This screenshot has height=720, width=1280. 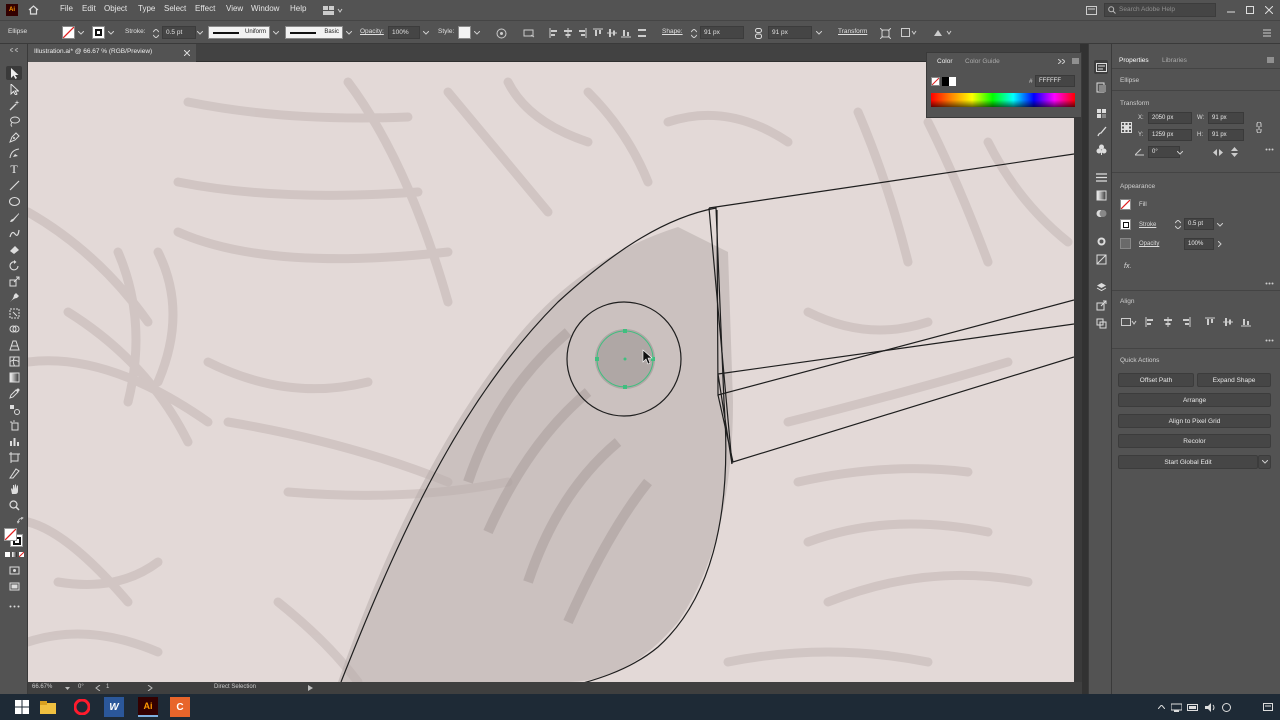 What do you see at coordinates (1267, 33) in the screenshot?
I see `panel-menu-icon` at bounding box center [1267, 33].